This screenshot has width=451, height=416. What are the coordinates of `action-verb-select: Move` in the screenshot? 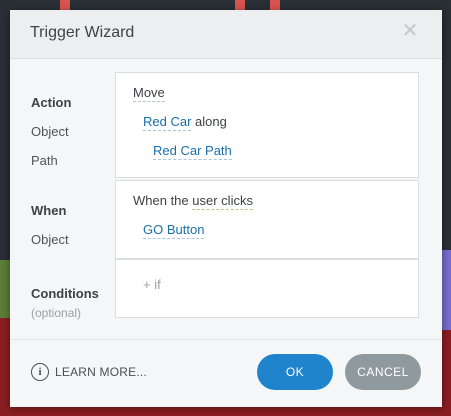 It's located at (149, 93).